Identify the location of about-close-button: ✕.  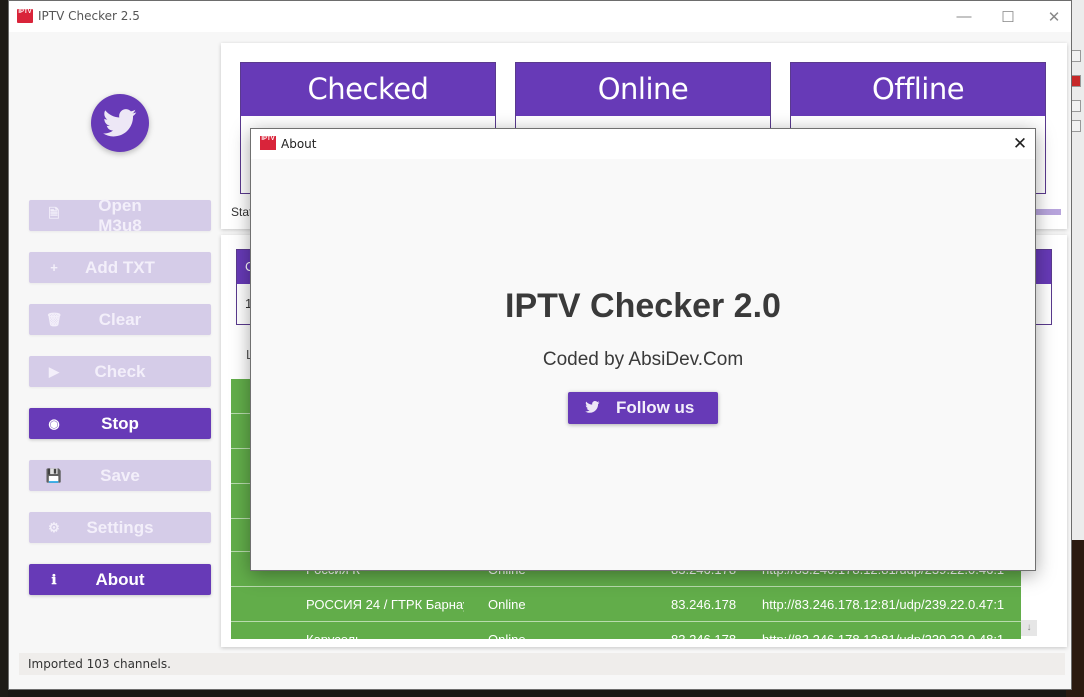
(1020, 144).